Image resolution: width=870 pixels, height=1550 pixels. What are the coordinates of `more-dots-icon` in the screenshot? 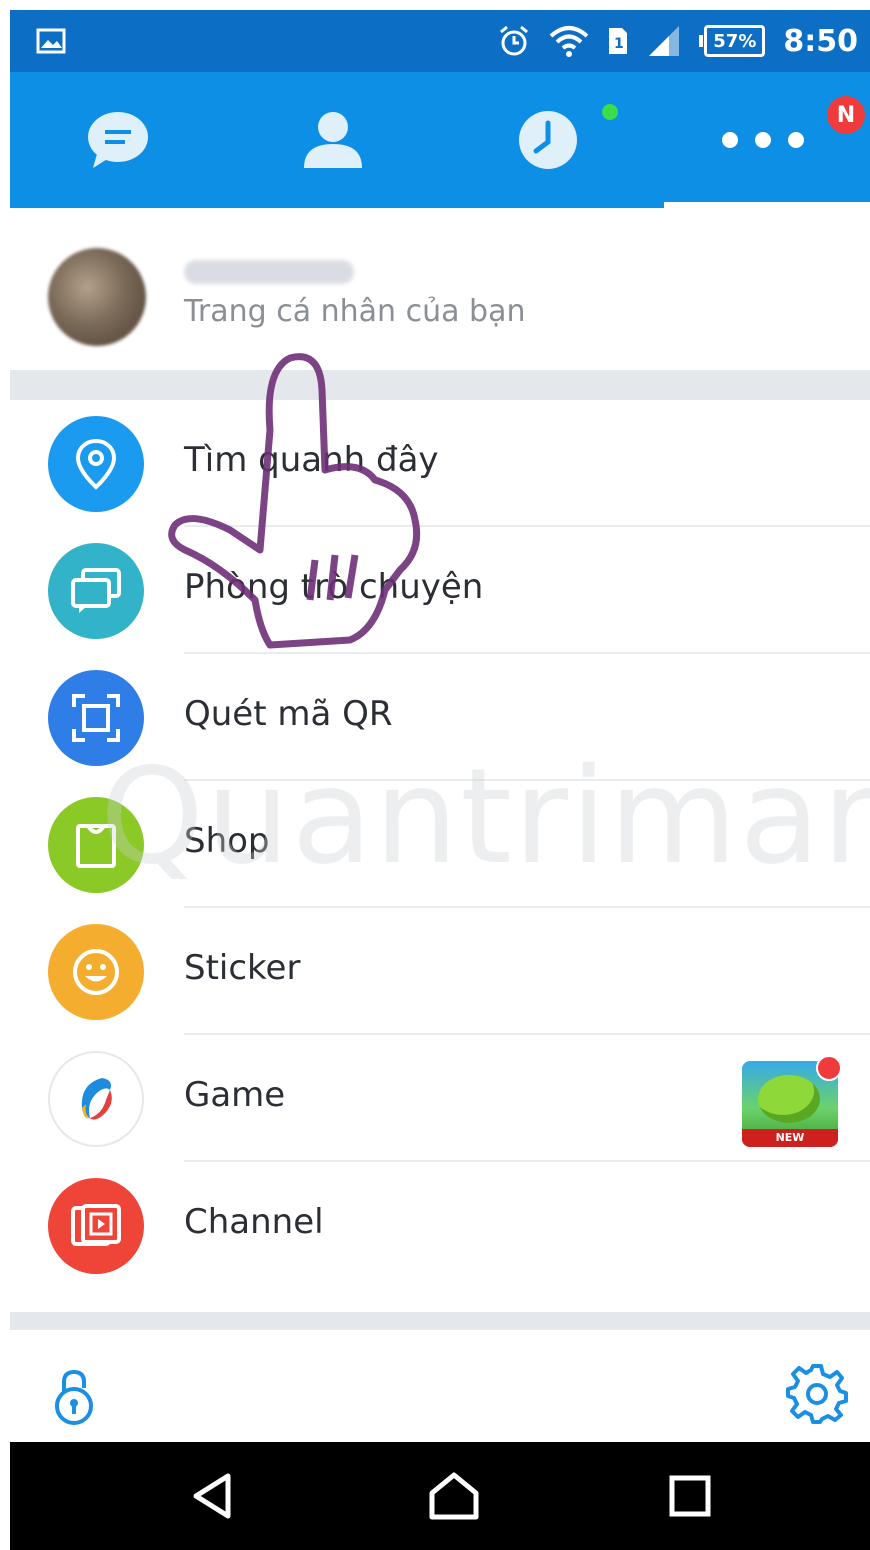 It's located at (762, 140).